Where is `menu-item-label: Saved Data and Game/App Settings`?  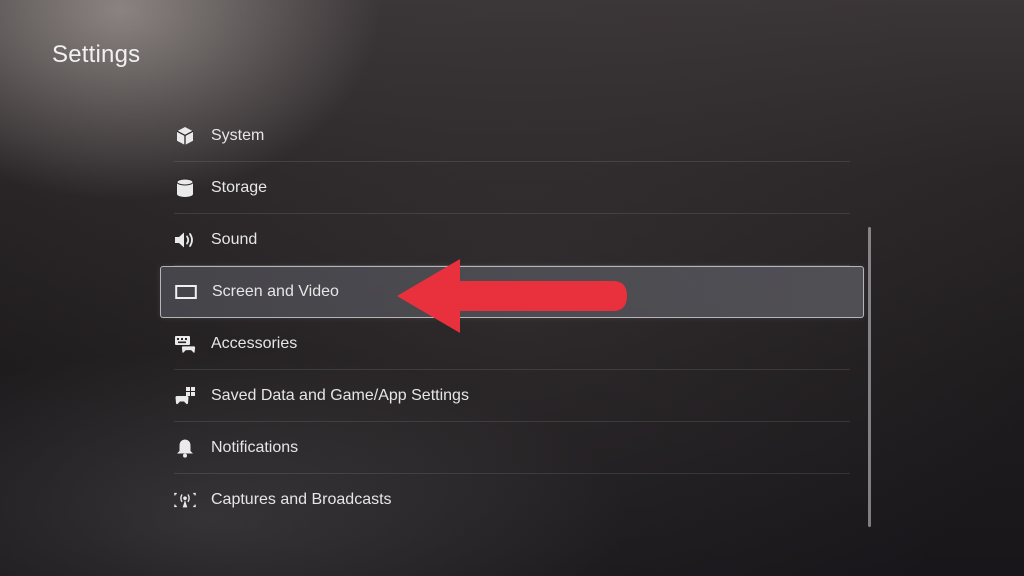
menu-item-label: Saved Data and Game/App Settings is located at coordinates (340, 395).